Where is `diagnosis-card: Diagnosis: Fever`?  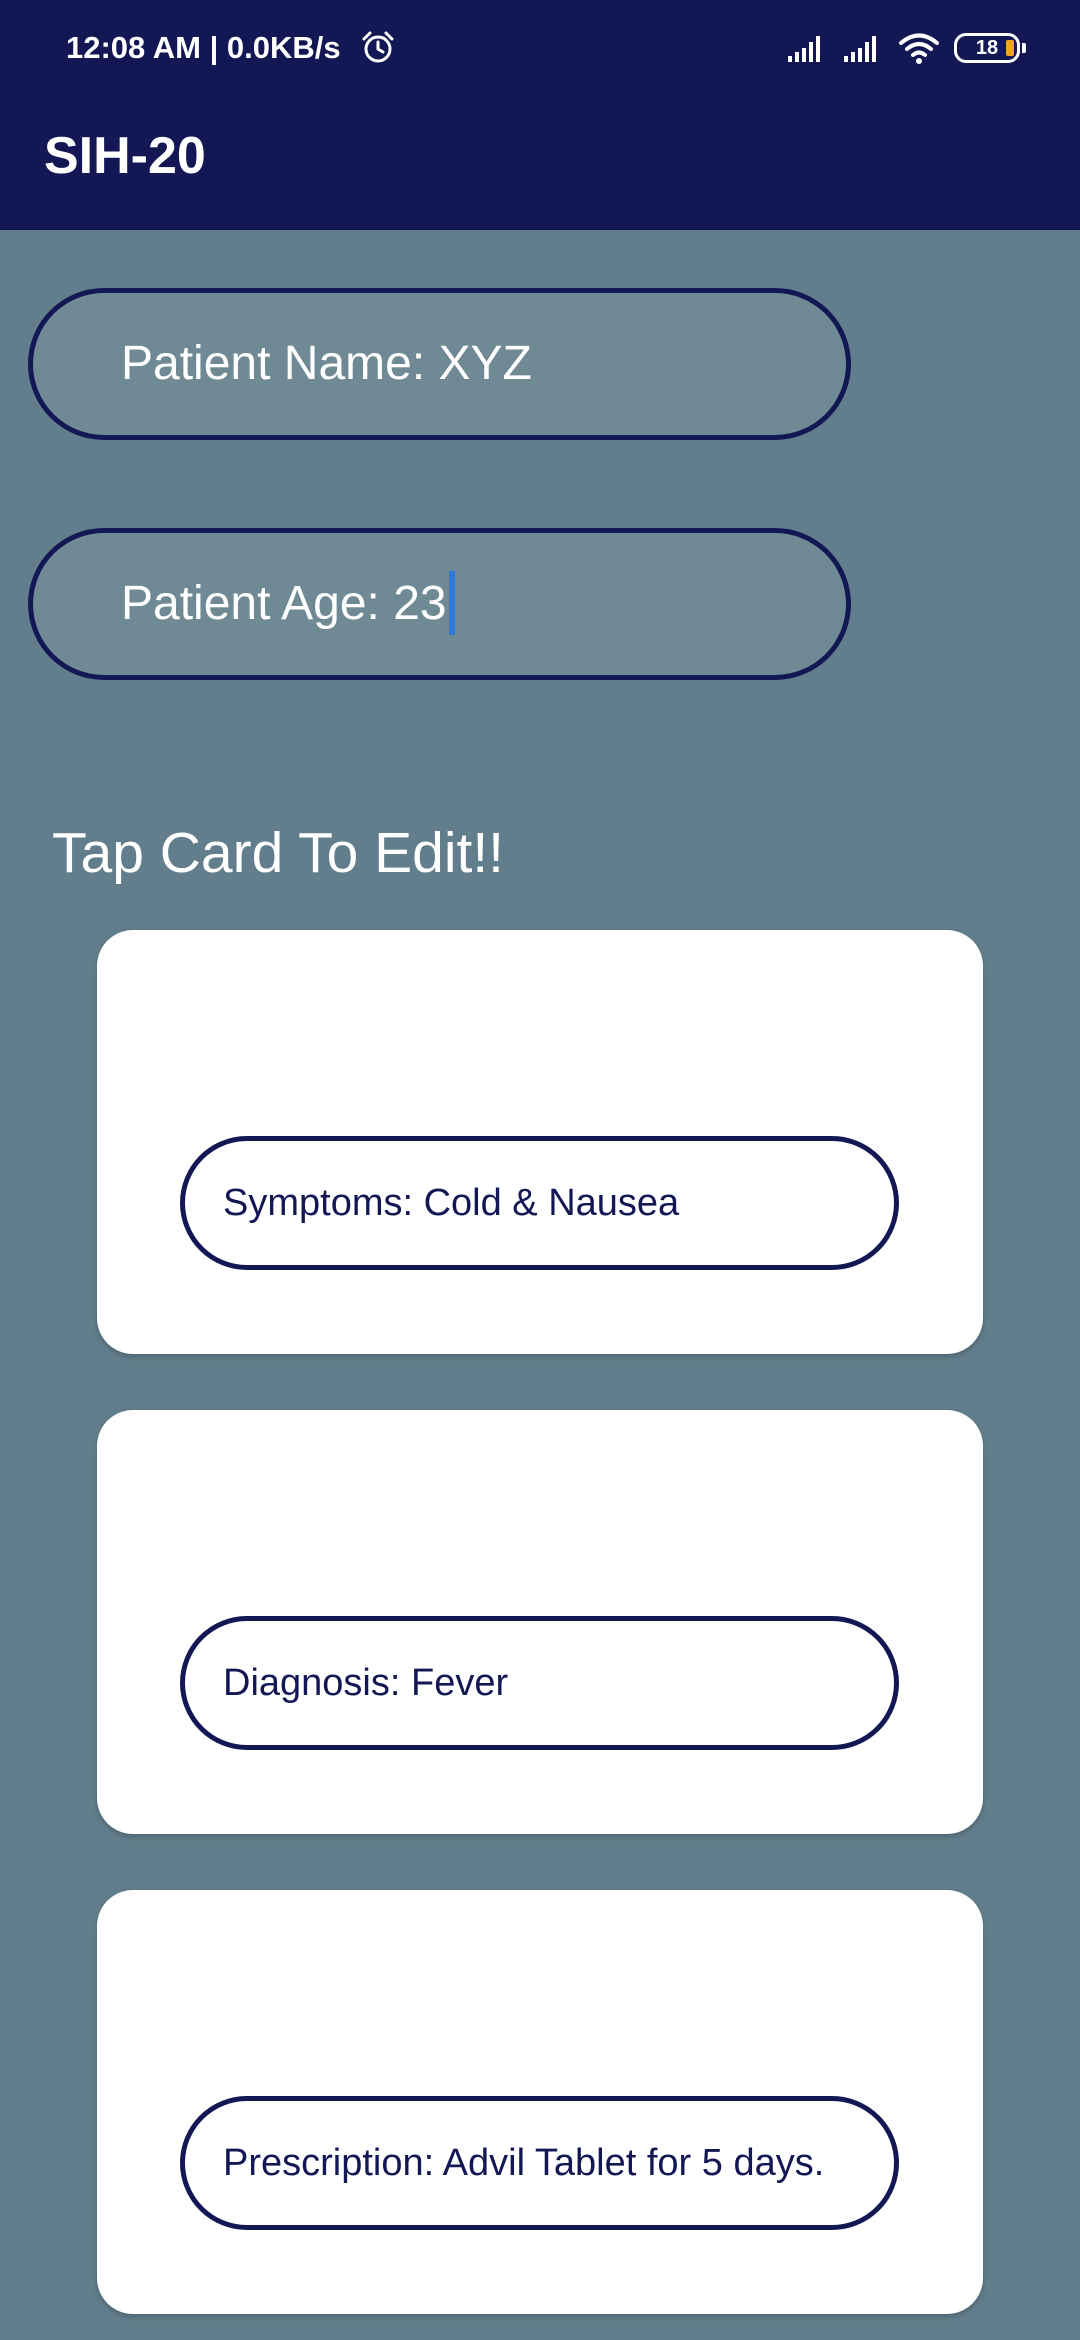
diagnosis-card: Diagnosis: Fever is located at coordinates (540, 1622).